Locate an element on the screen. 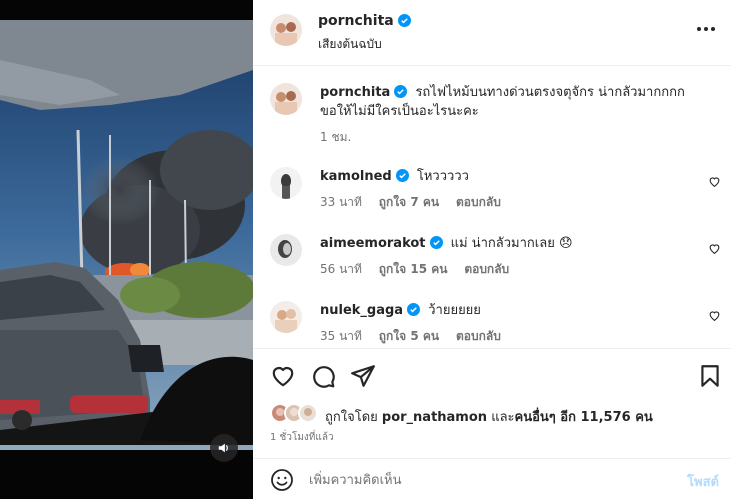 The height and width of the screenshot is (499, 731). comment-text-row: kamolned โหววววว is located at coordinates (512, 176).